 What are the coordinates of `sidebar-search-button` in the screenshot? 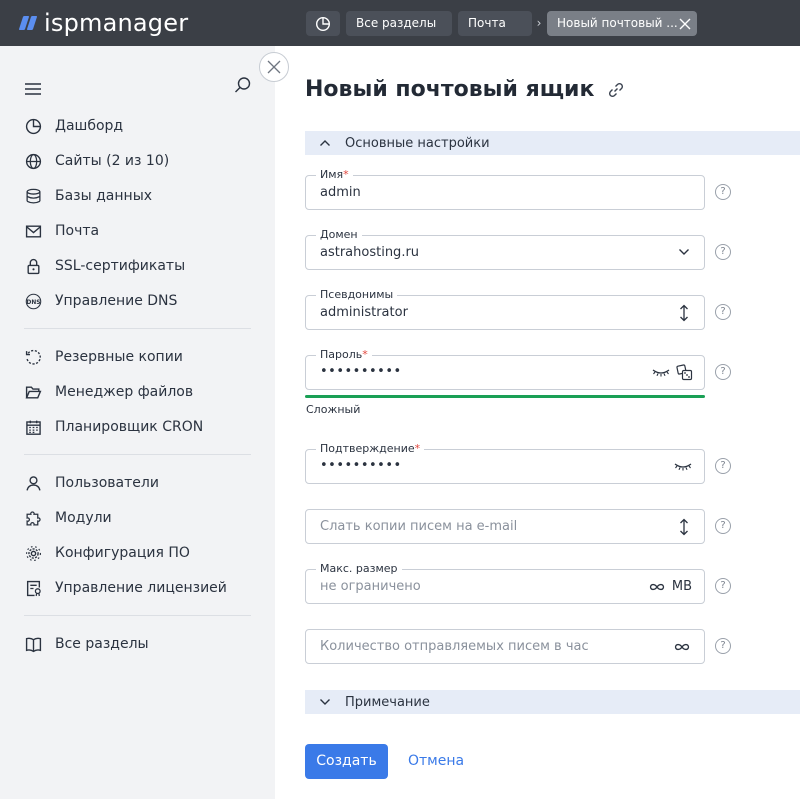 It's located at (243, 87).